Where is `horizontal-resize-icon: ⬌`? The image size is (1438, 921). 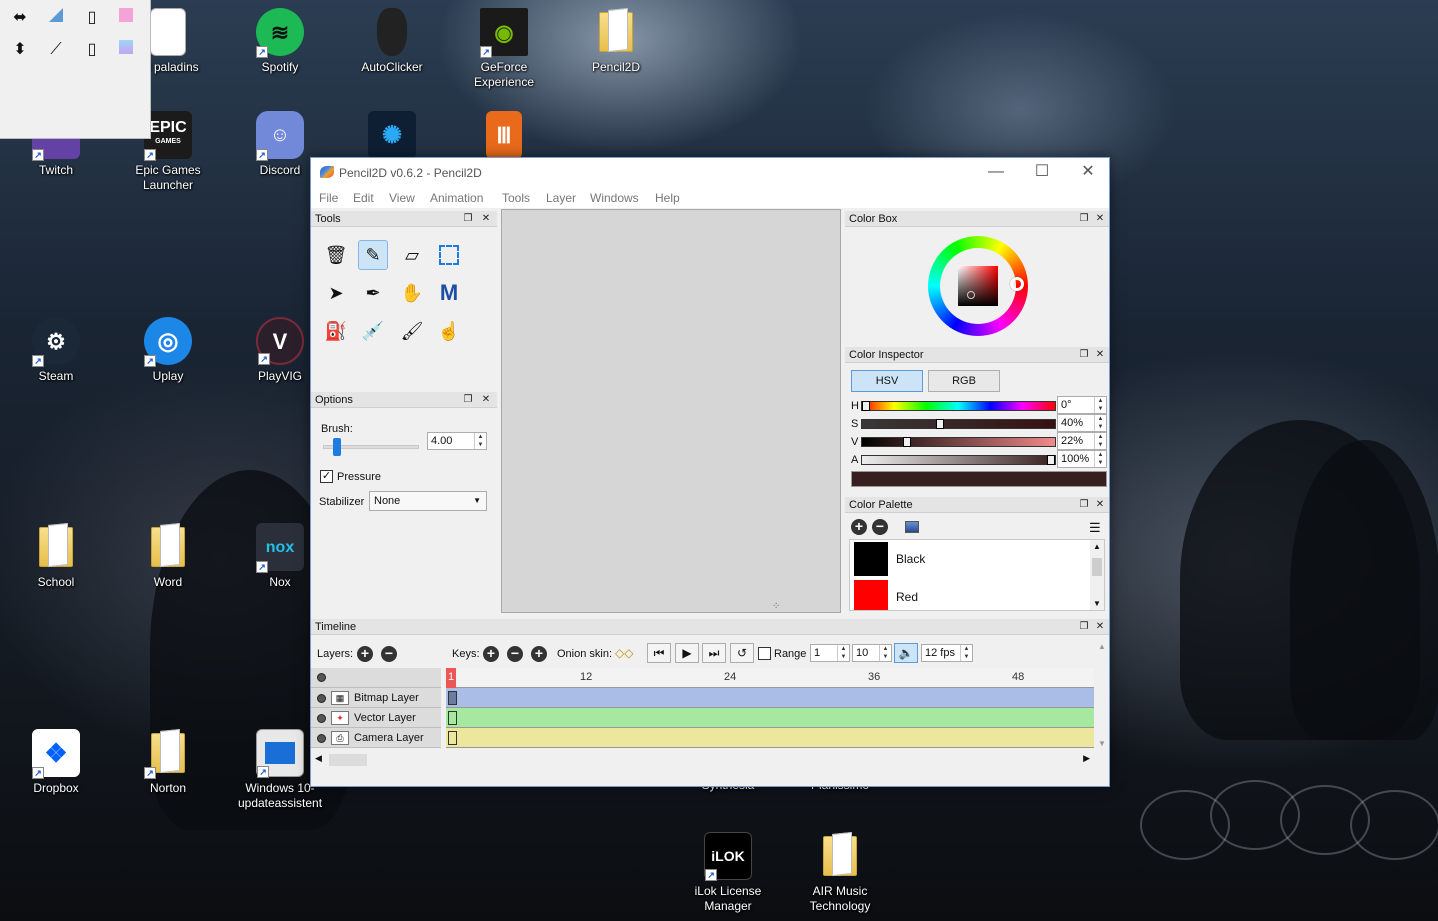 horizontal-resize-icon: ⬌ is located at coordinates (20, 18).